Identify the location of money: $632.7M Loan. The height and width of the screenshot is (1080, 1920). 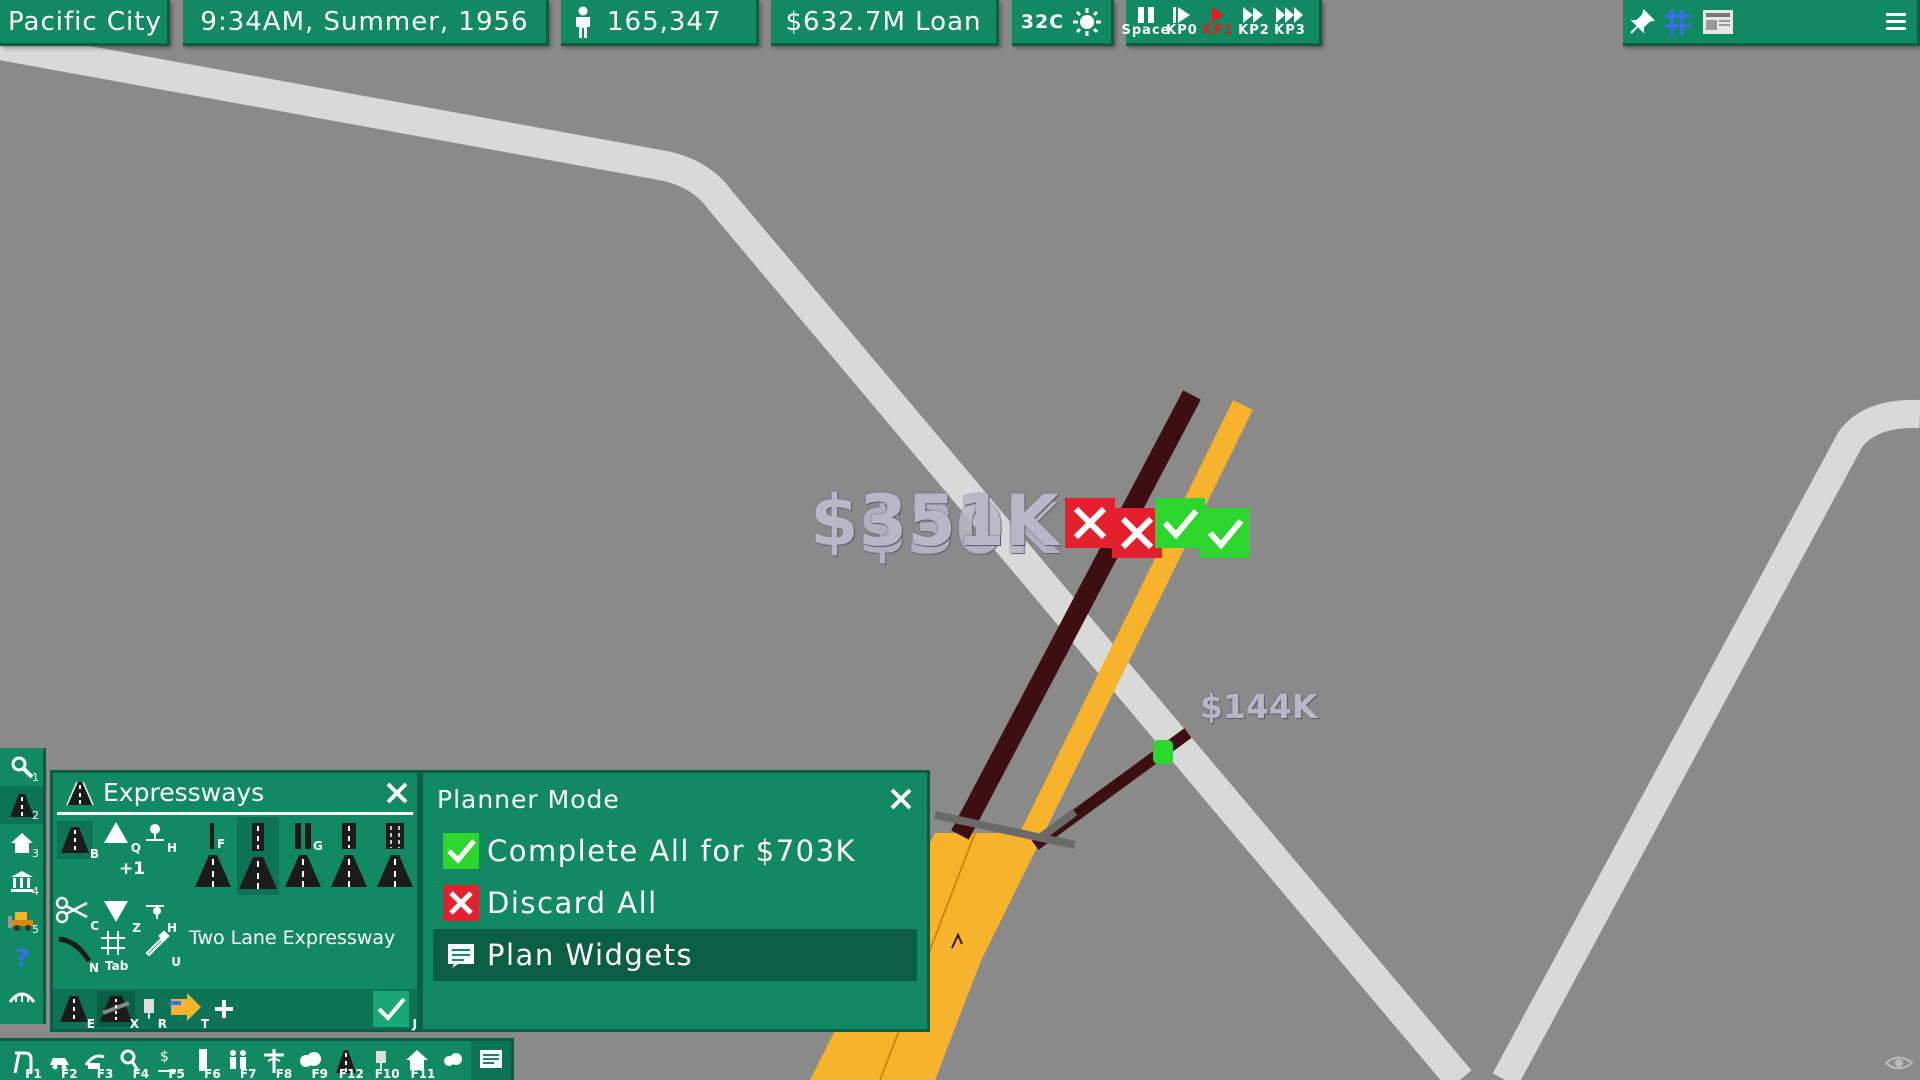
(883, 21).